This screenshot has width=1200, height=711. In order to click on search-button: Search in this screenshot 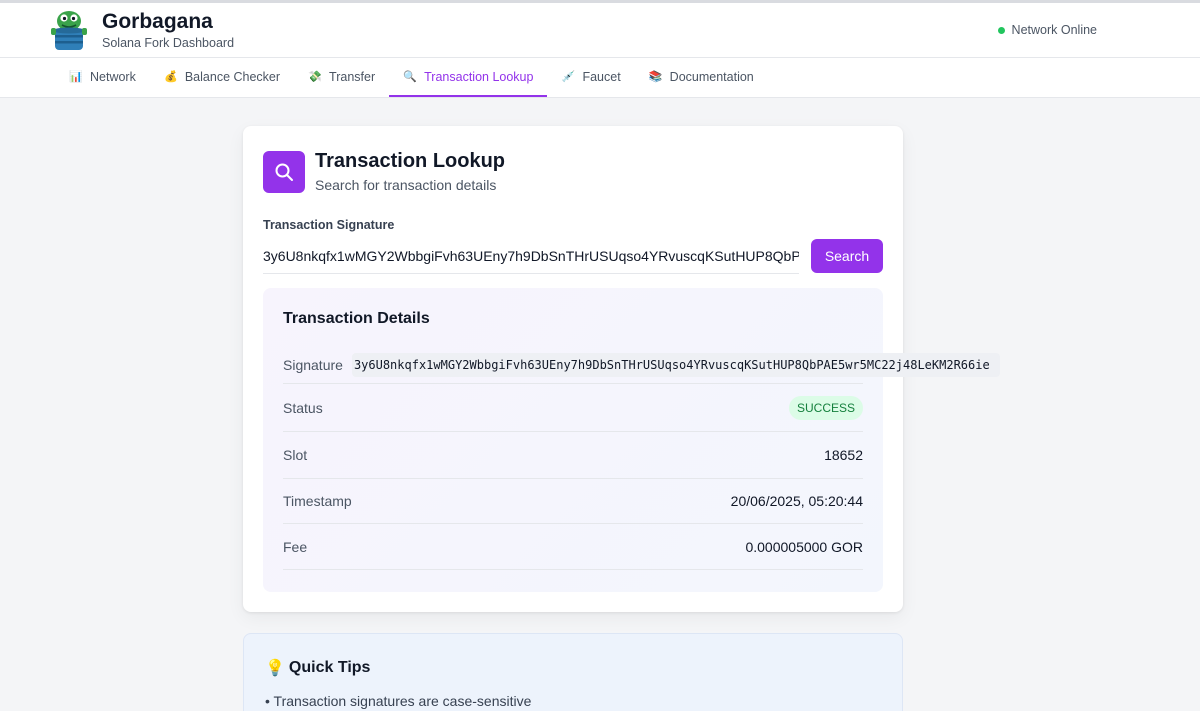, I will do `click(847, 256)`.